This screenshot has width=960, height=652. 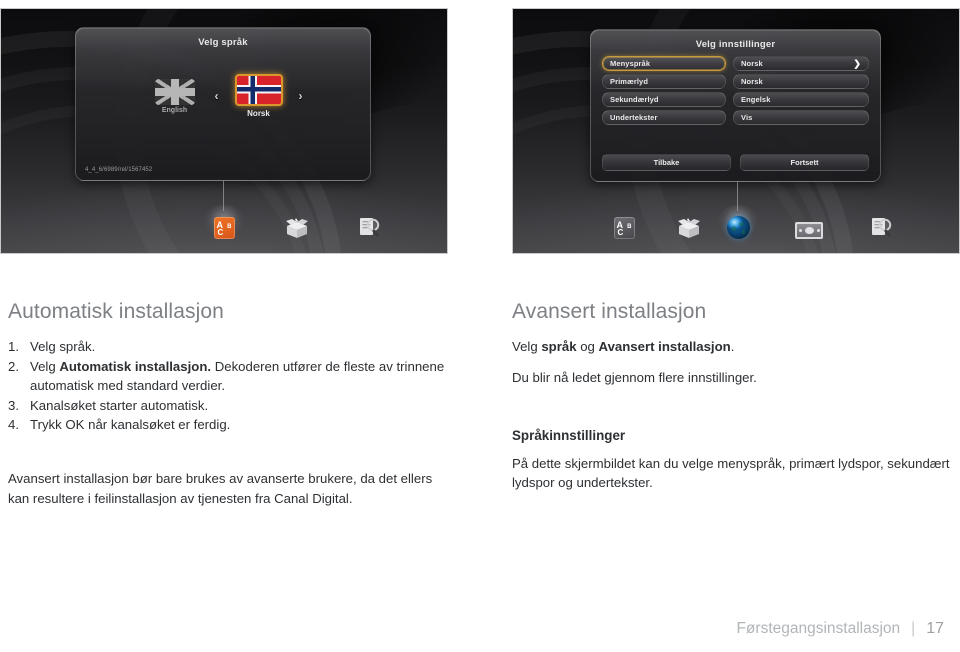 I want to click on footer-section-label: Førstegangsinstallasjon, so click(x=818, y=628).